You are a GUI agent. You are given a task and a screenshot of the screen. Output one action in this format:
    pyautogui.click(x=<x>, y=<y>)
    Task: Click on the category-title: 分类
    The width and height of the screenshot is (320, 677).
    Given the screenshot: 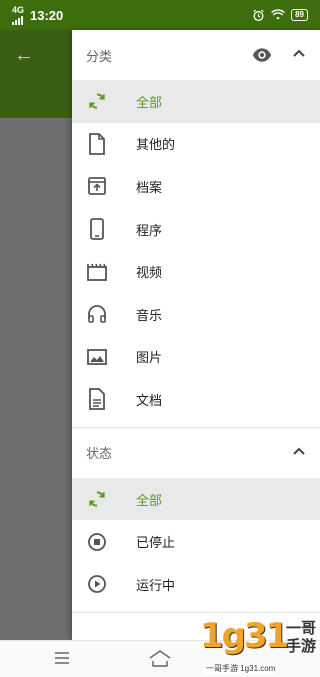 What is the action you would take?
    pyautogui.click(x=99, y=56)
    